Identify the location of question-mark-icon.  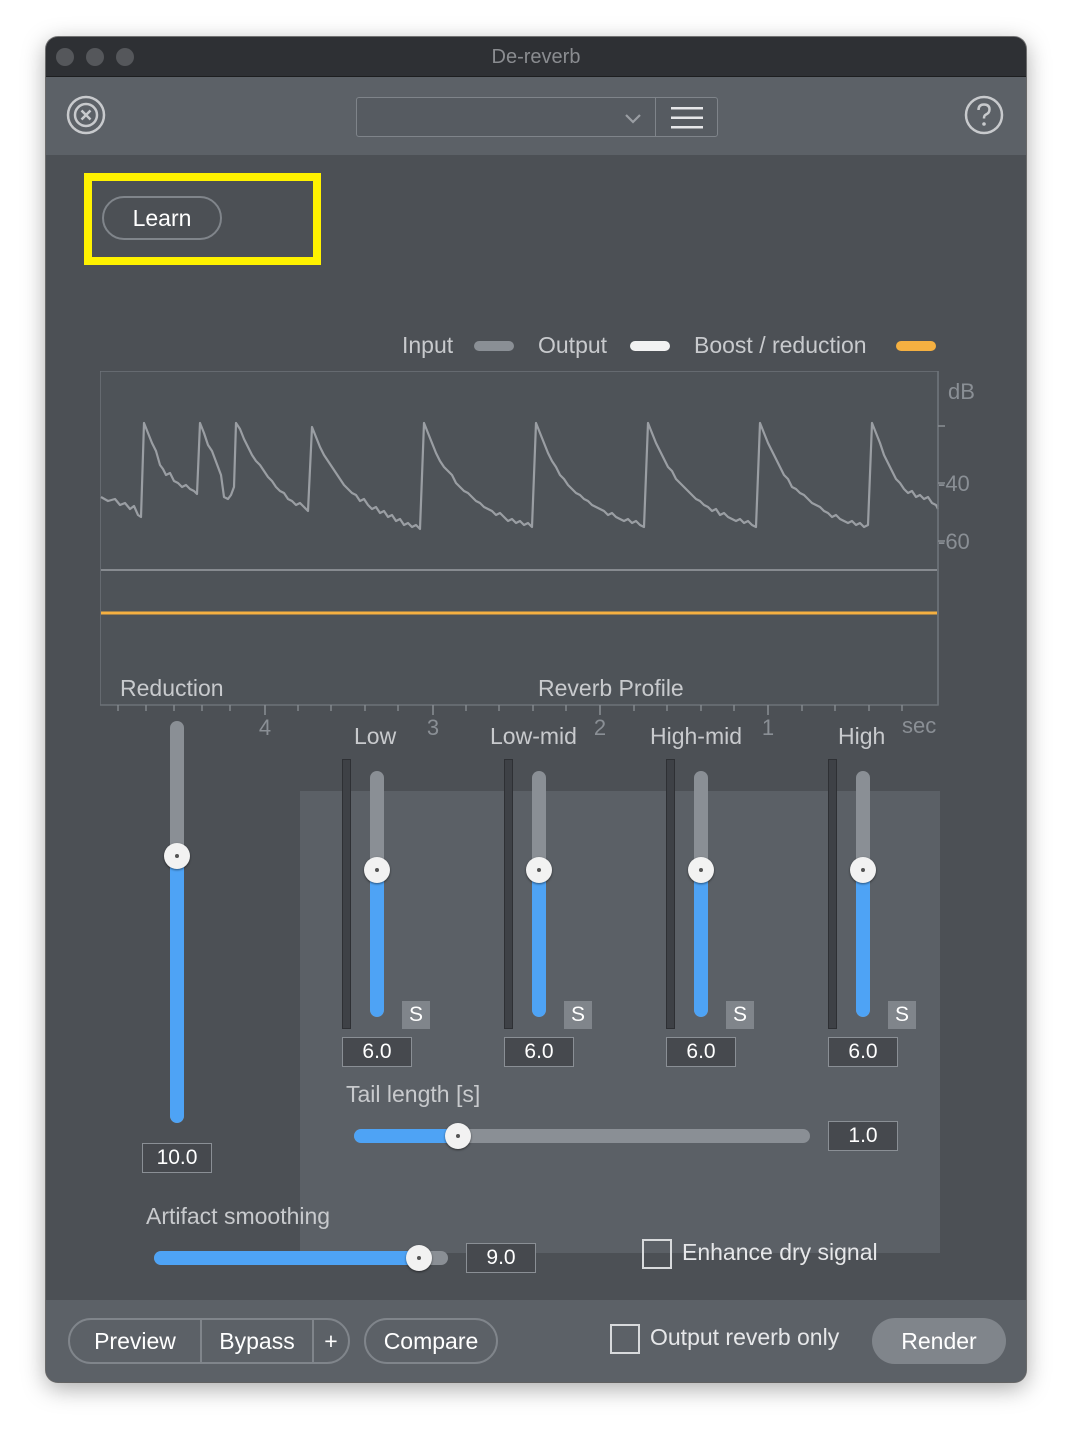
(984, 115).